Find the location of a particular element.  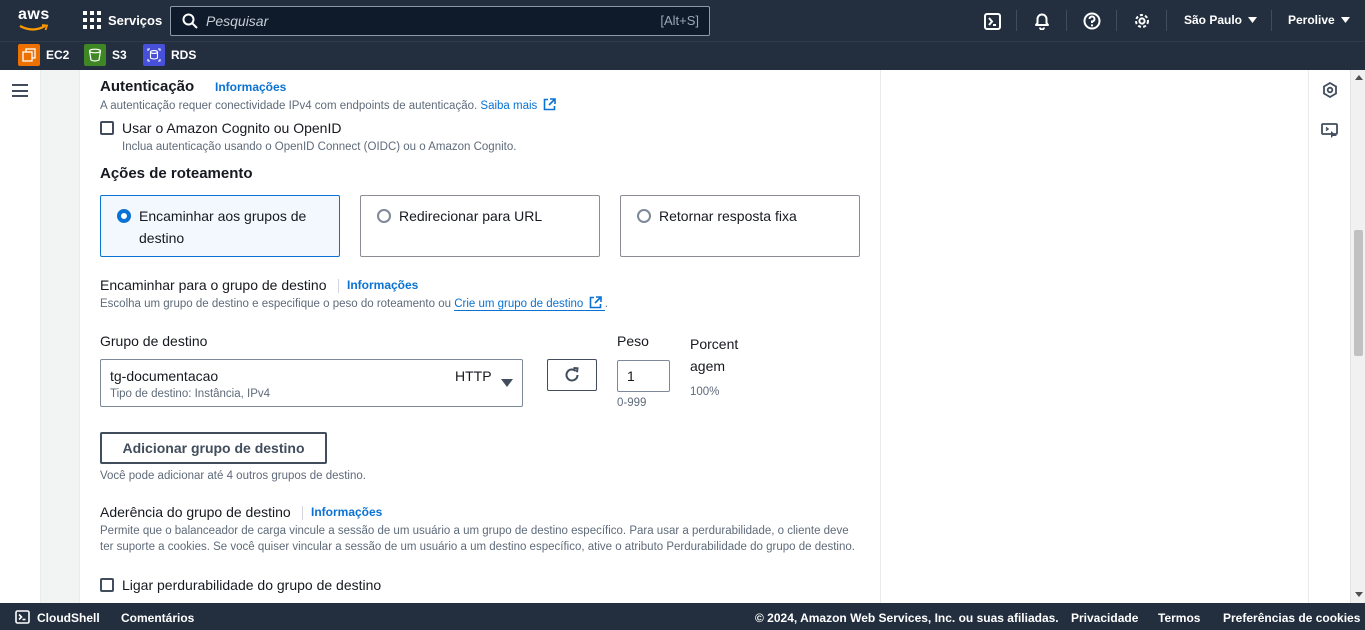

cookie-preferences-link: Preferências de cookies is located at coordinates (1291, 618).